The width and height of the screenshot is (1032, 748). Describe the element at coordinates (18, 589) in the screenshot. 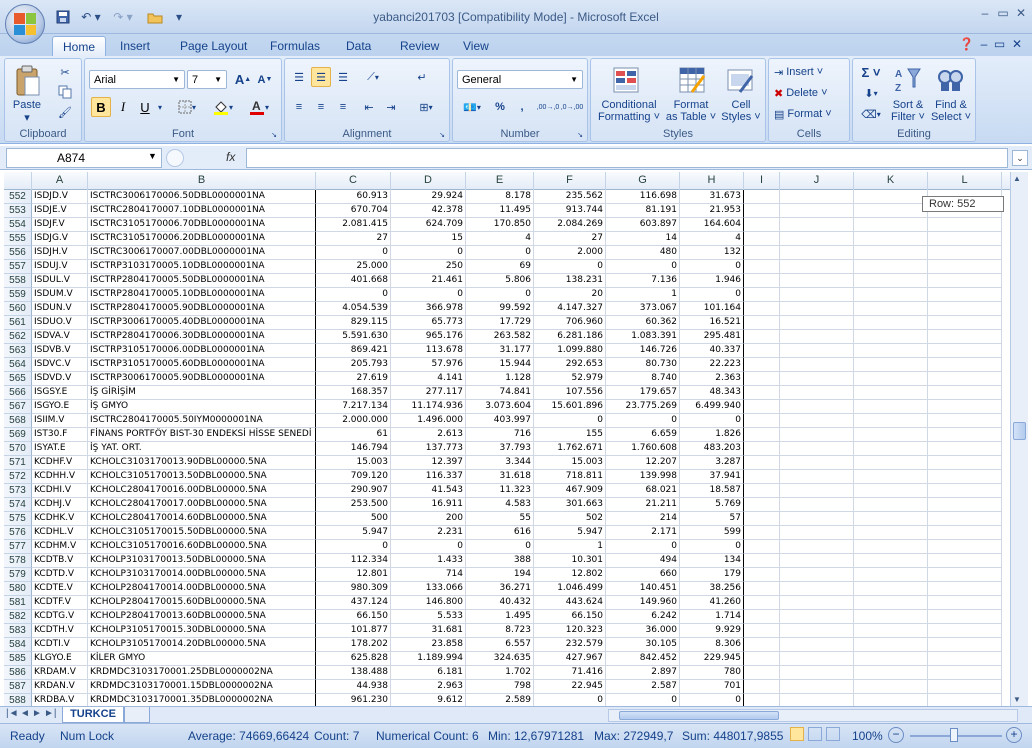

I see `row-header: 580` at that location.